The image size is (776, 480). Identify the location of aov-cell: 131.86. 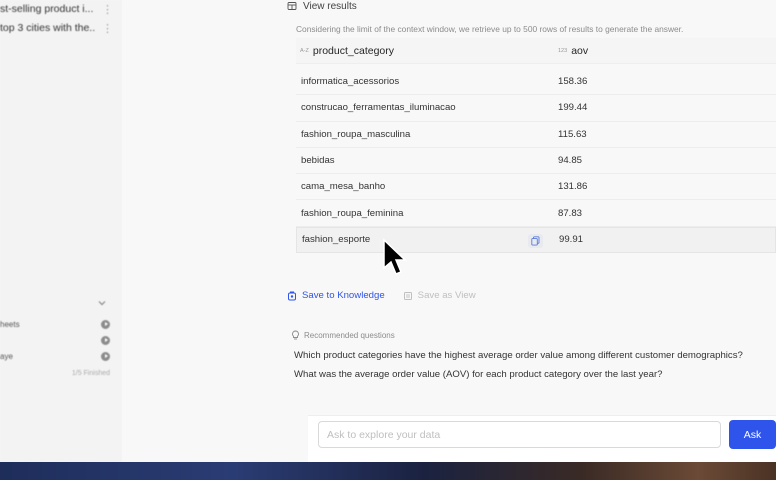
(573, 187).